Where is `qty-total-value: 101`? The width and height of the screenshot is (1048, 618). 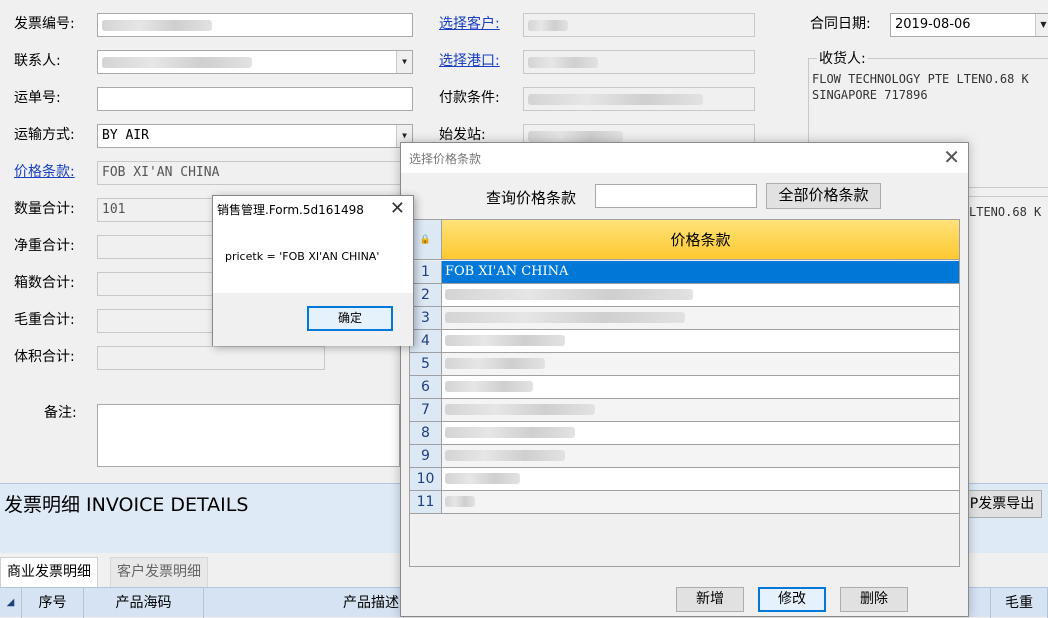 qty-total-value: 101 is located at coordinates (114, 209).